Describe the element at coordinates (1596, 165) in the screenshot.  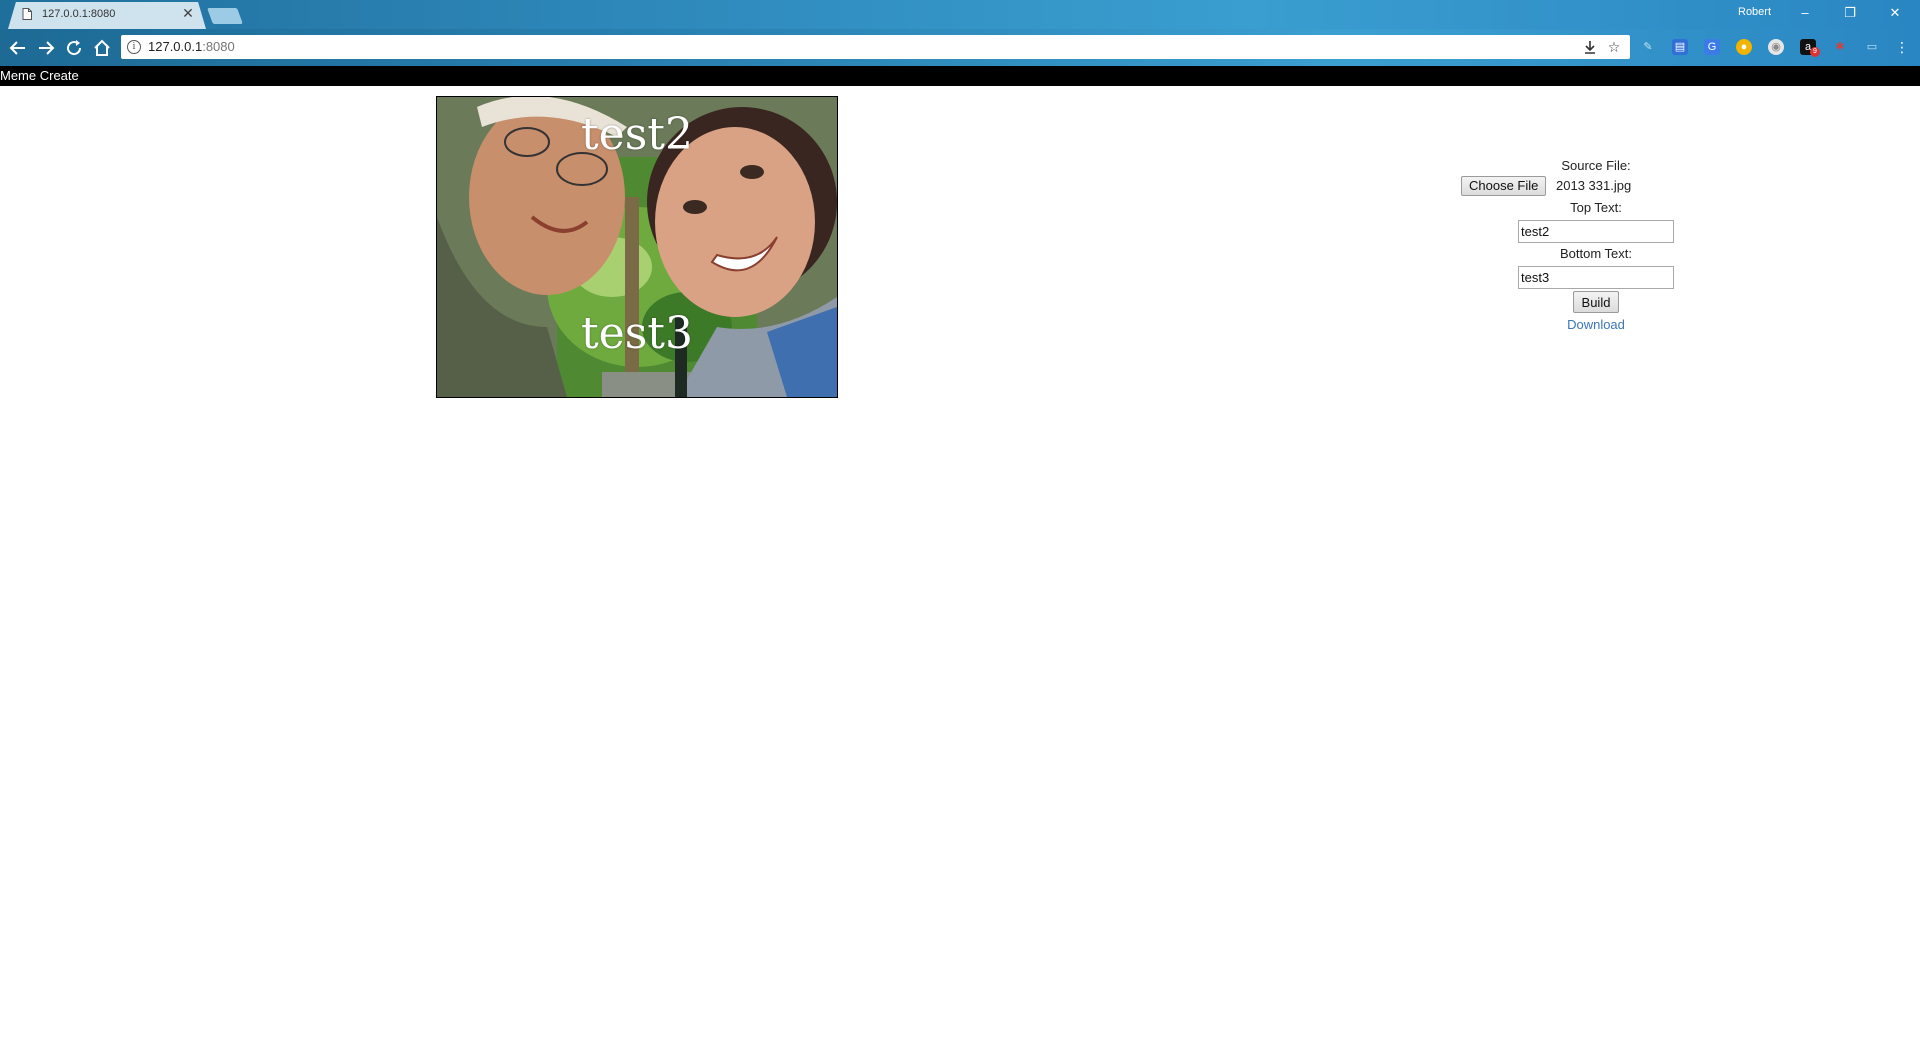
I see `source-file-label: Source File:` at that location.